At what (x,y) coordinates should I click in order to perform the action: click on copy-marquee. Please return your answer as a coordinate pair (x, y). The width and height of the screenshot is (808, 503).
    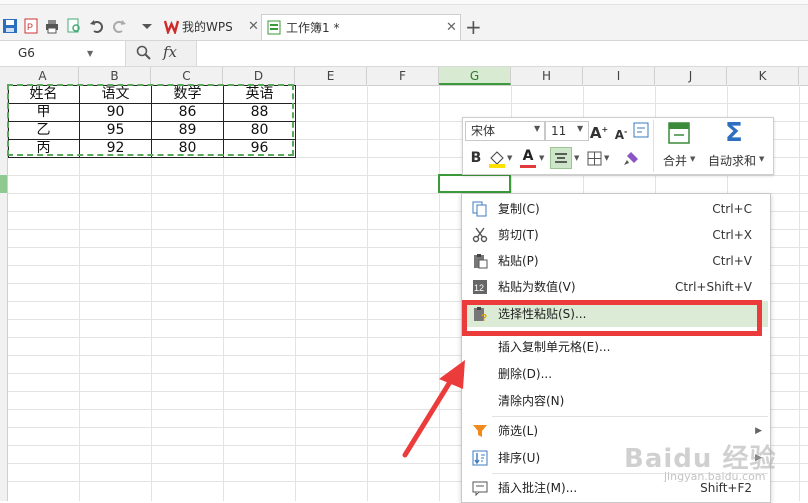
    Looking at the image, I should click on (150, 120).